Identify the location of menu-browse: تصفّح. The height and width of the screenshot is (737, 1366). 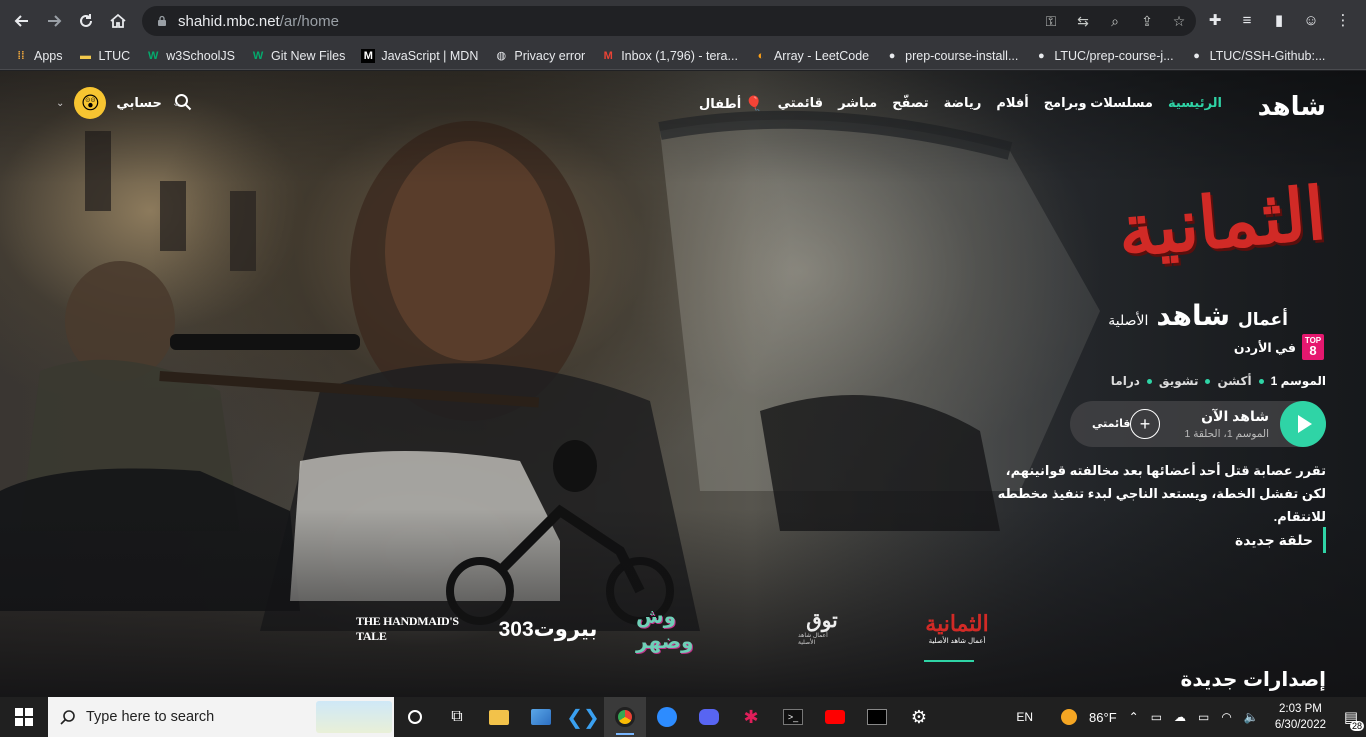
(910, 103).